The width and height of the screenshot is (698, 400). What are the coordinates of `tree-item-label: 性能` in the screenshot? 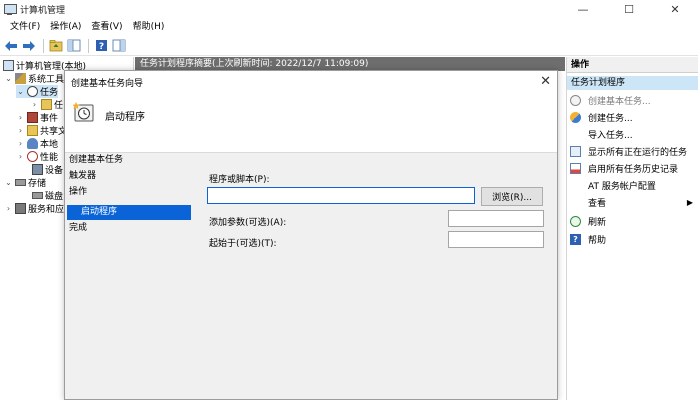 It's located at (49, 158).